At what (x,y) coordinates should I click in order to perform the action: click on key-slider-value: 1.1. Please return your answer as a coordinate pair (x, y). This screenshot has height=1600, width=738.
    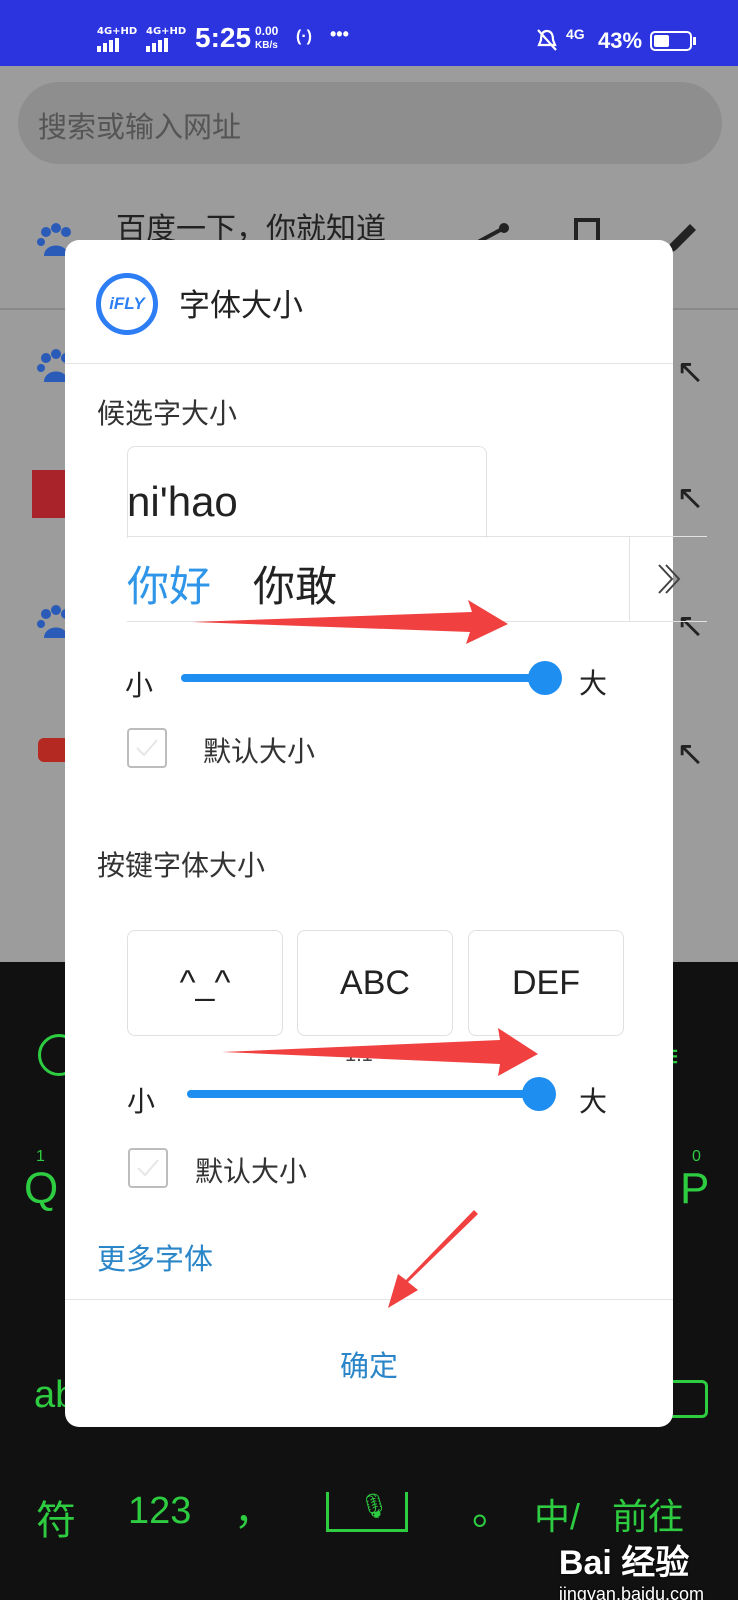
    Looking at the image, I should click on (359, 1055).